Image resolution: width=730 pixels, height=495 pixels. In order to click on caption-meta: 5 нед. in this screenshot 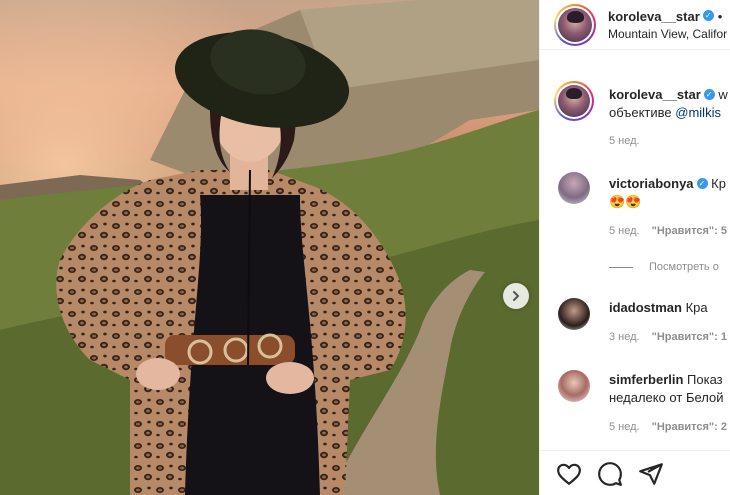, I will do `click(630, 141)`.